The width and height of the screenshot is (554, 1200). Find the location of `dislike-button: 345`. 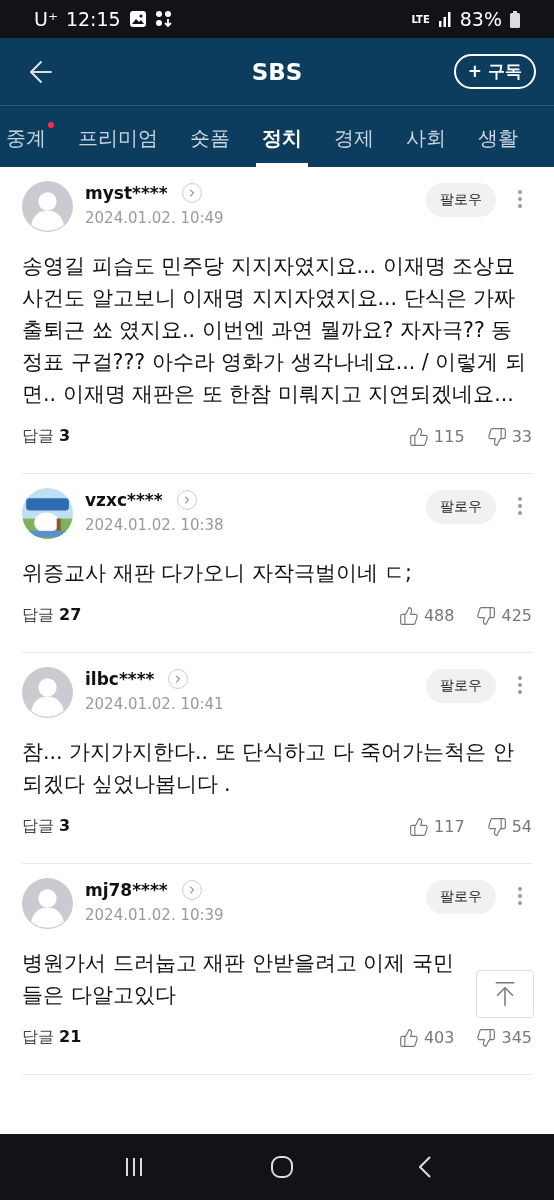

dislike-button: 345 is located at coordinates (504, 1037).